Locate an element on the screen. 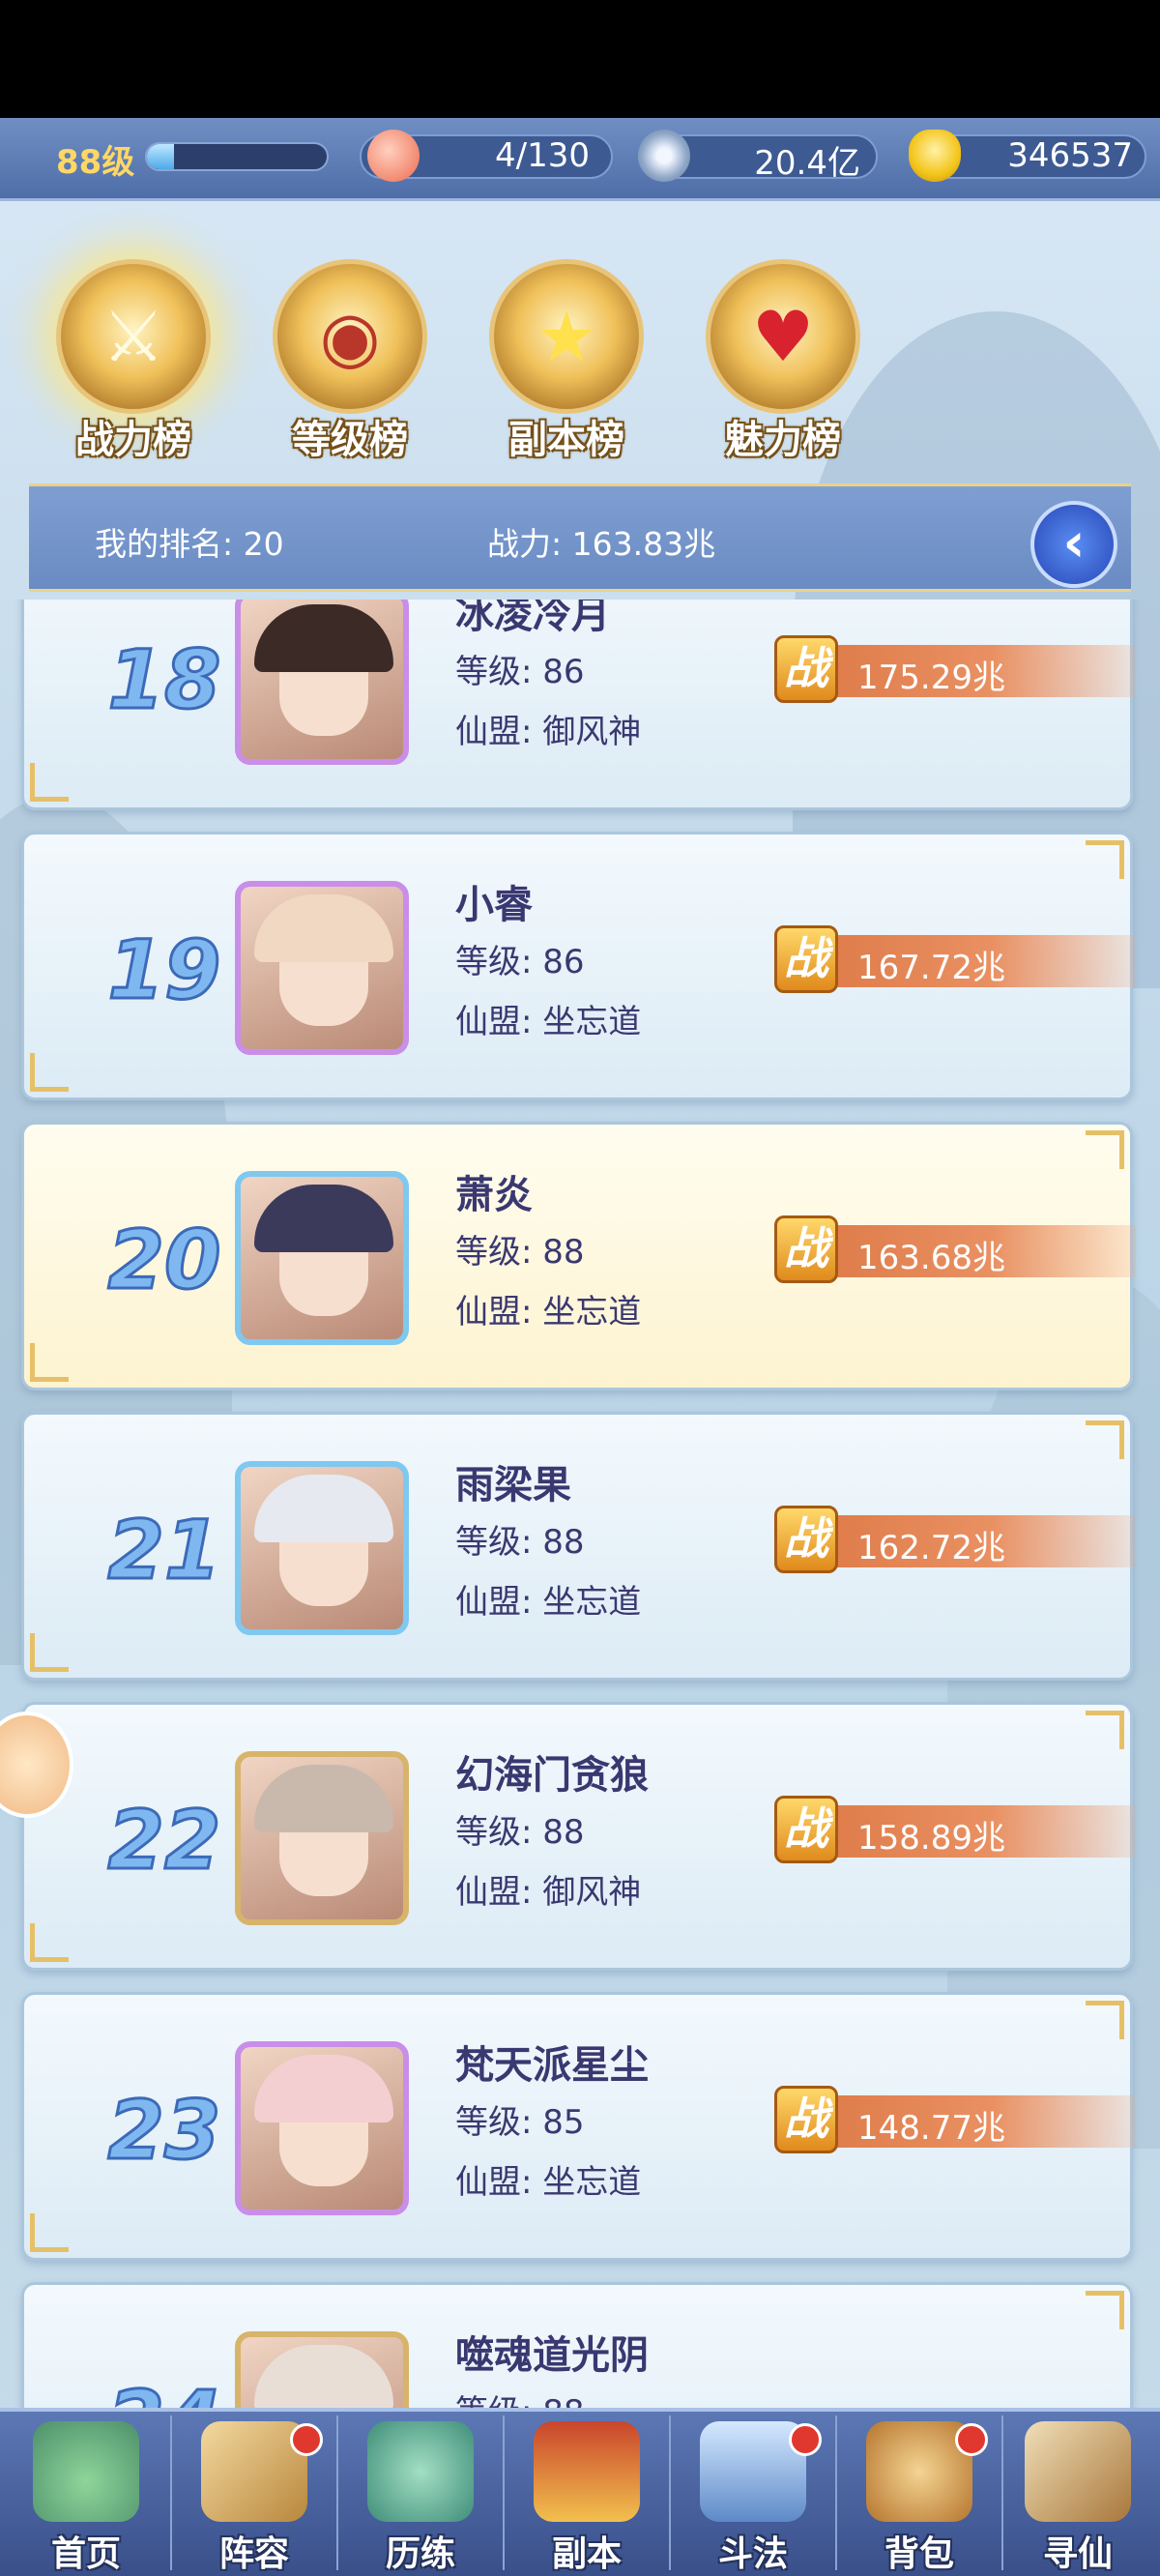 The image size is (1160, 2576). list-item: 24 噬魂道光阴 等级: 88 is located at coordinates (577, 2345).